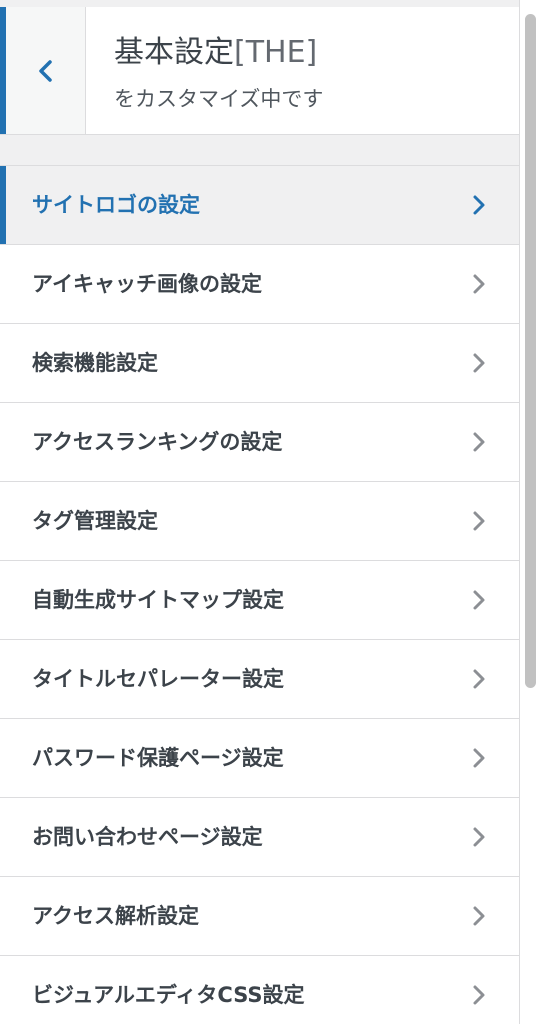 This screenshot has width=541, height=1024. I want to click on menu-item: サイトロゴの設定, so click(259, 205).